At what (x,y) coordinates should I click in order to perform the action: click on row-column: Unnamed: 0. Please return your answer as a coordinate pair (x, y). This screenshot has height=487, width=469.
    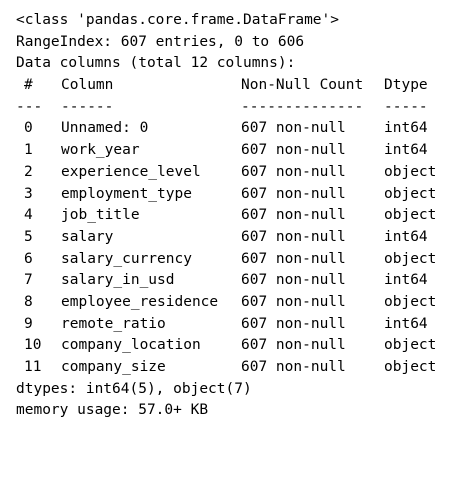
    Looking at the image, I should click on (105, 128).